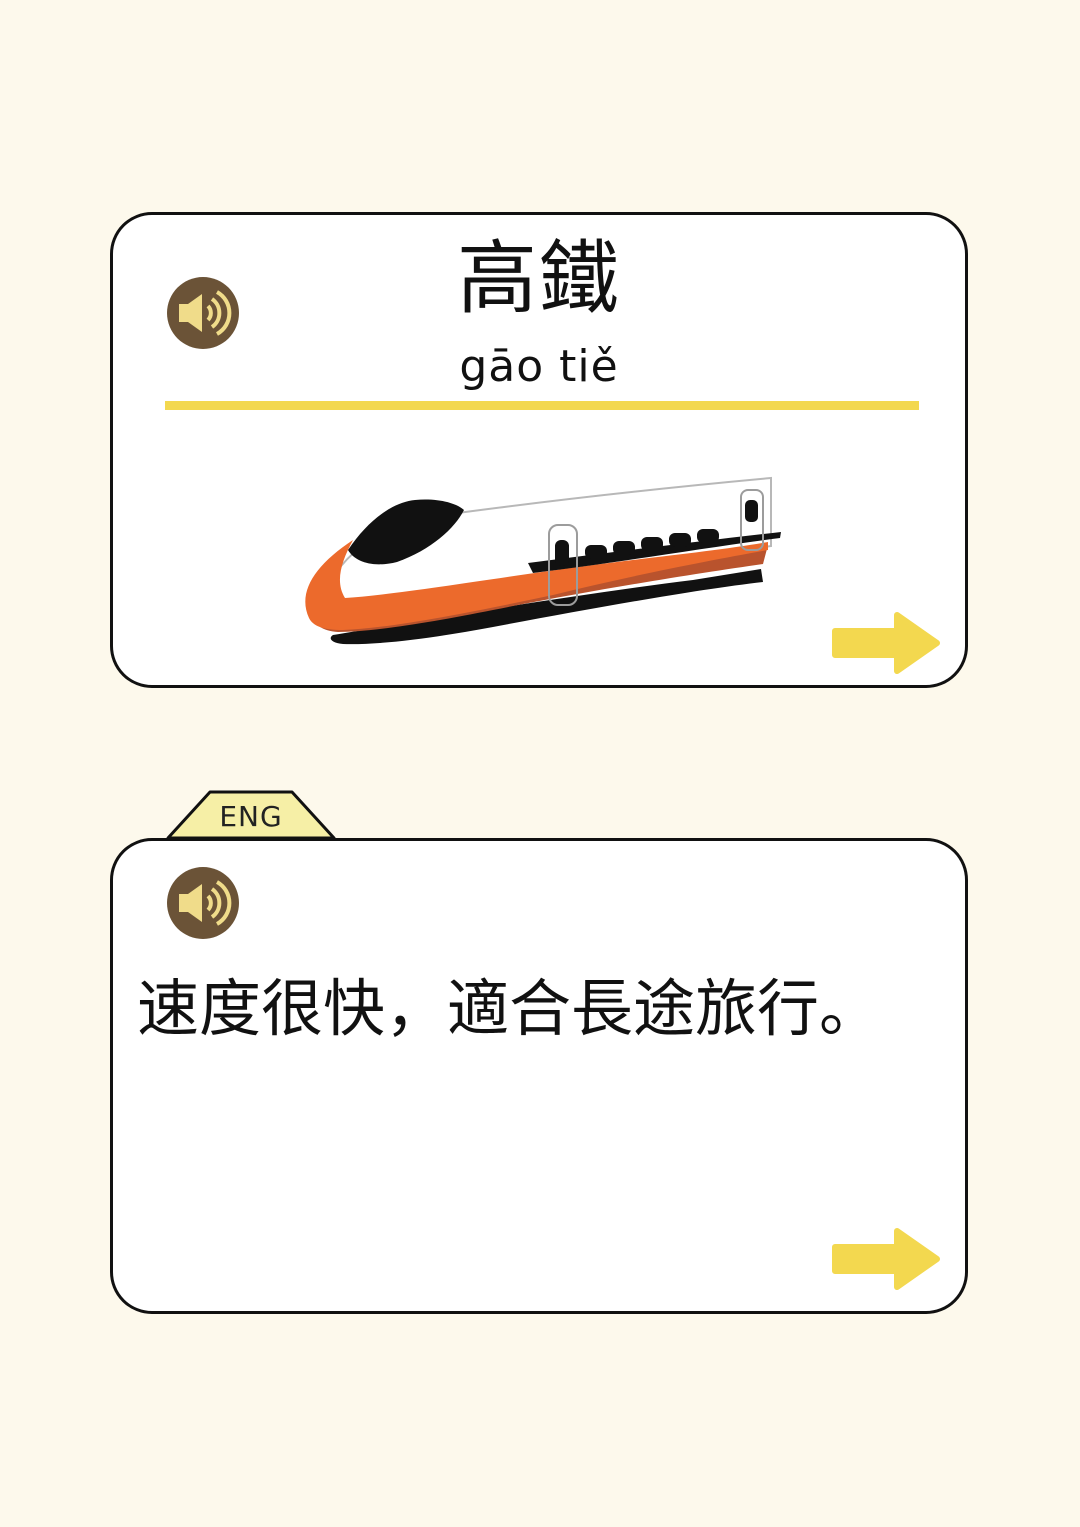 The width and height of the screenshot is (1080, 1527). What do you see at coordinates (539, 366) in the screenshot?
I see `word-pinyin: gāo tiě` at bounding box center [539, 366].